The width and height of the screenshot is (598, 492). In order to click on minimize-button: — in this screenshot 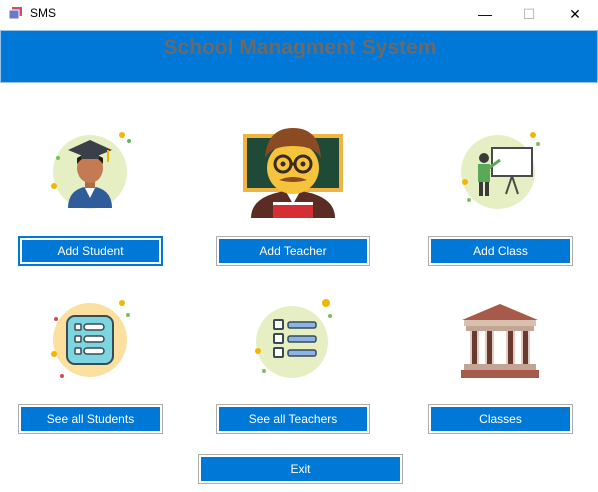, I will do `click(485, 14)`.